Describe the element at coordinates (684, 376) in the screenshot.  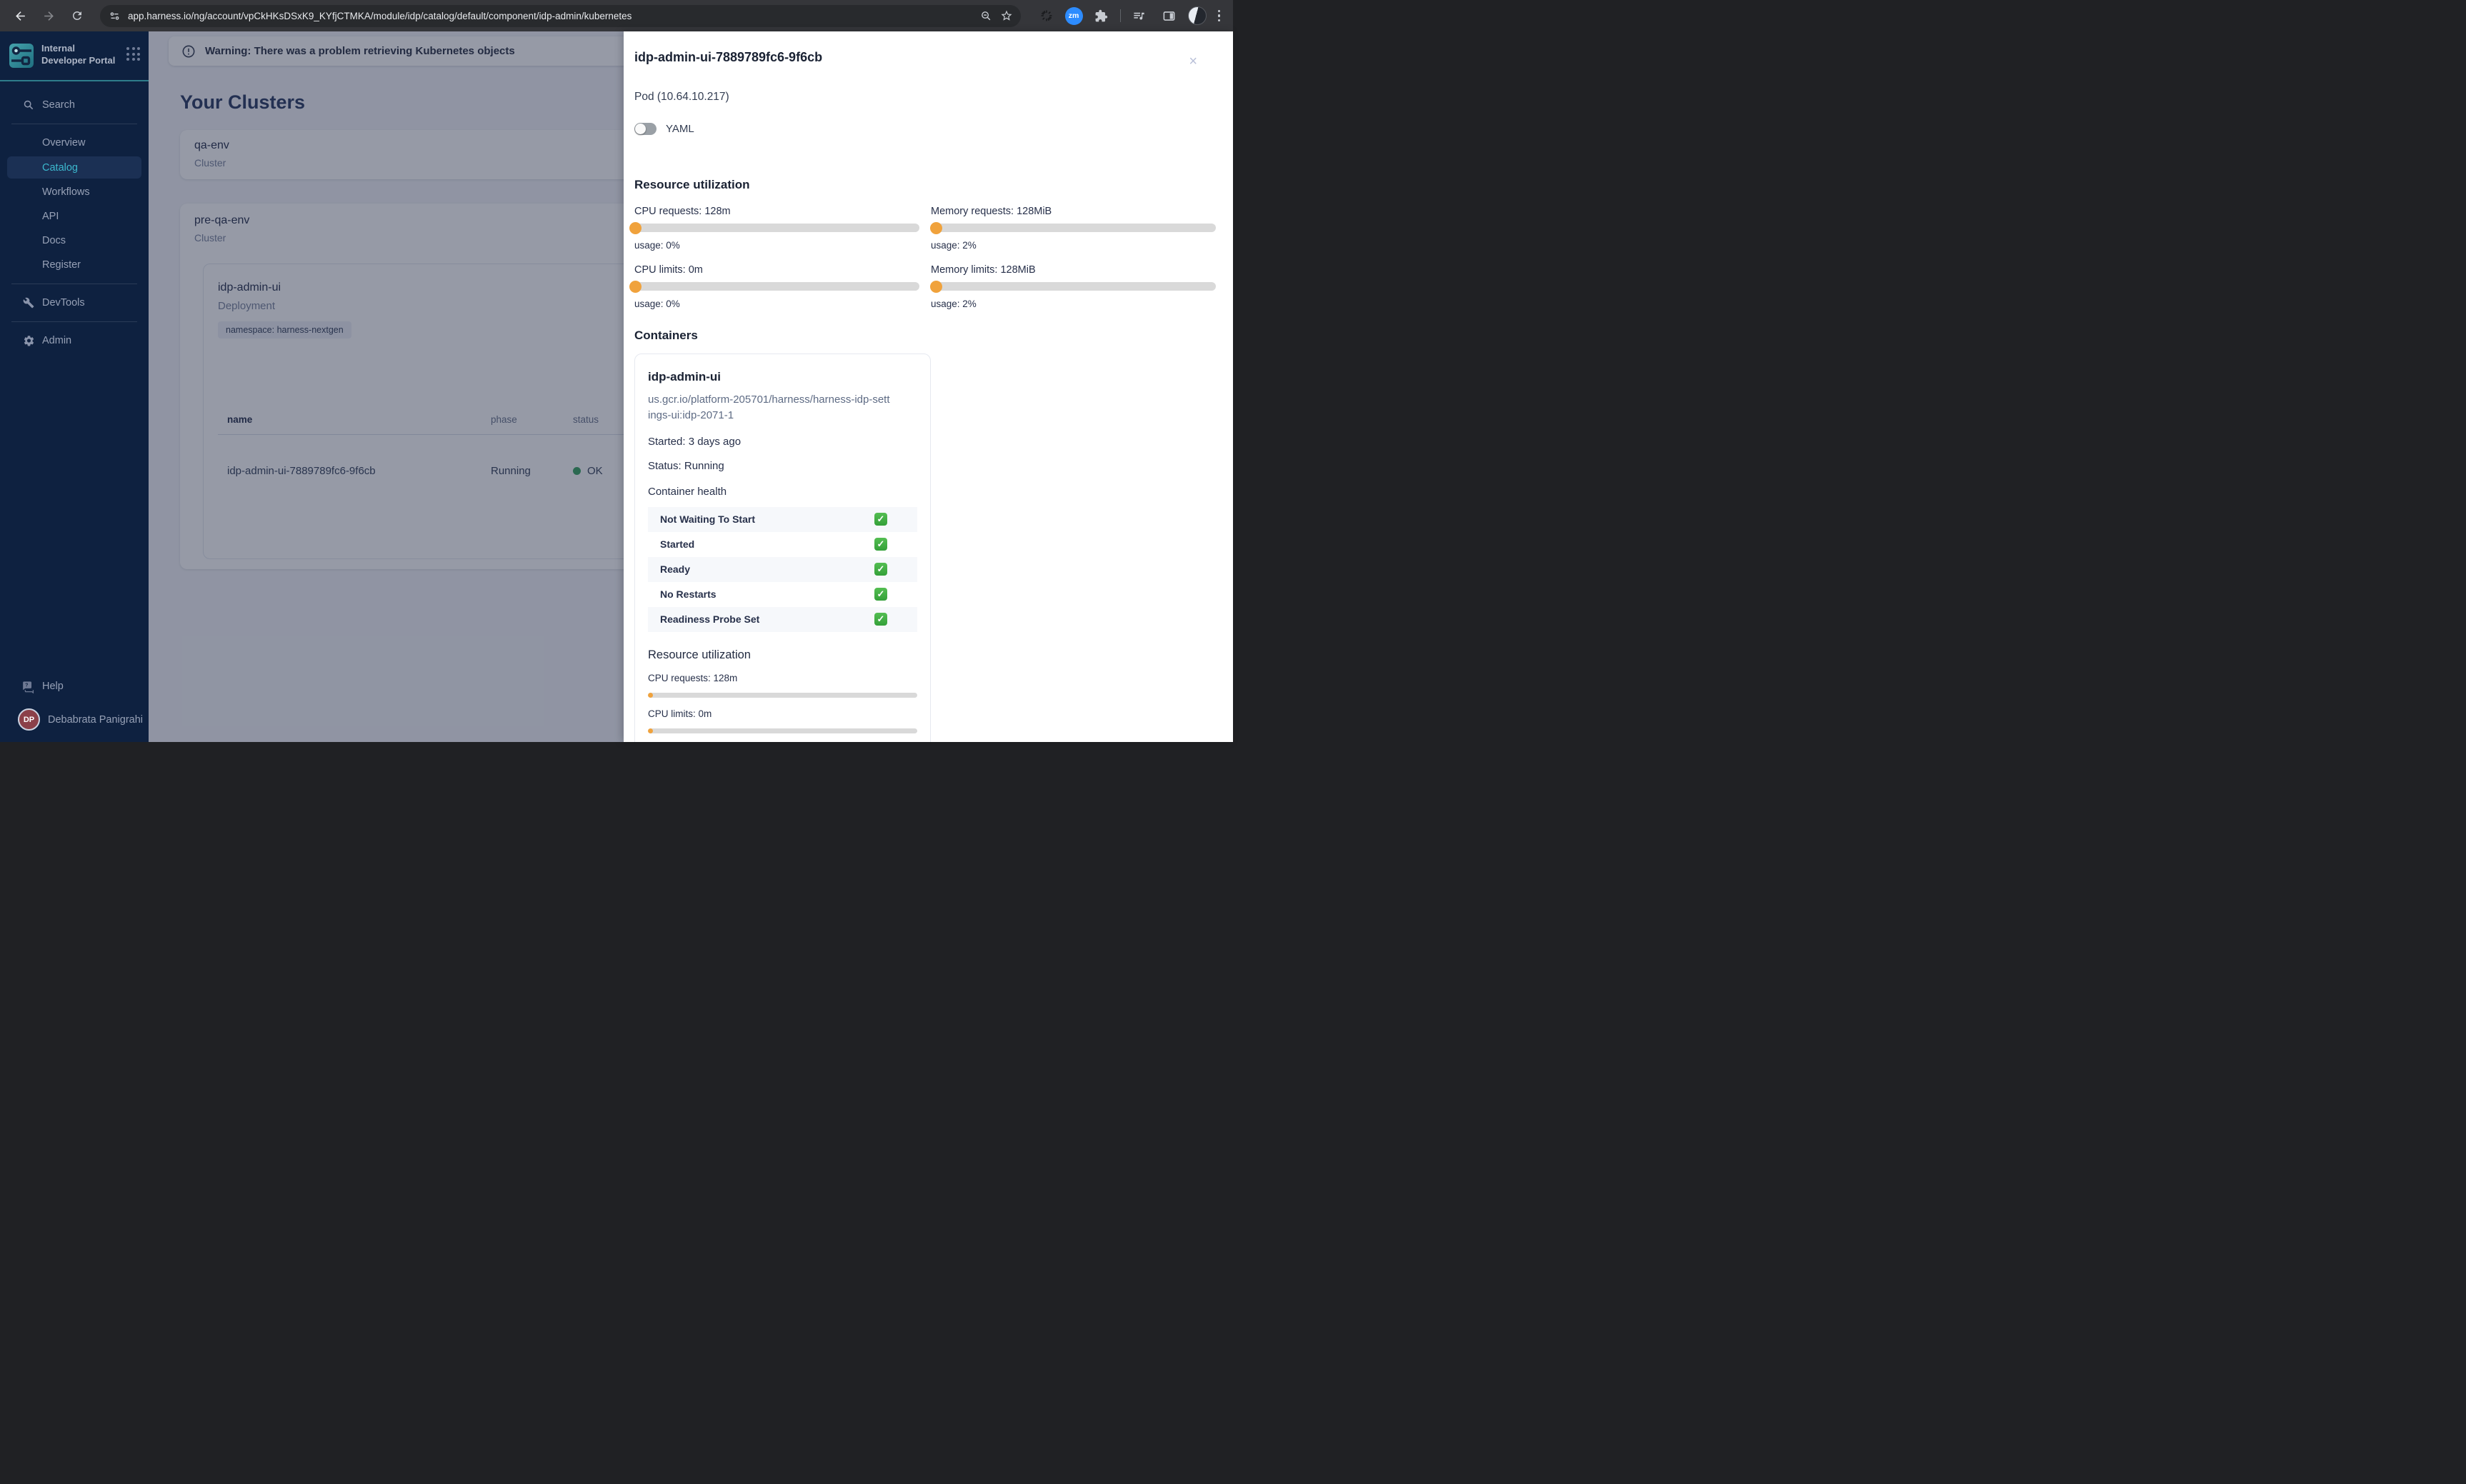
I see `container-name: idp-admin-ui` at that location.